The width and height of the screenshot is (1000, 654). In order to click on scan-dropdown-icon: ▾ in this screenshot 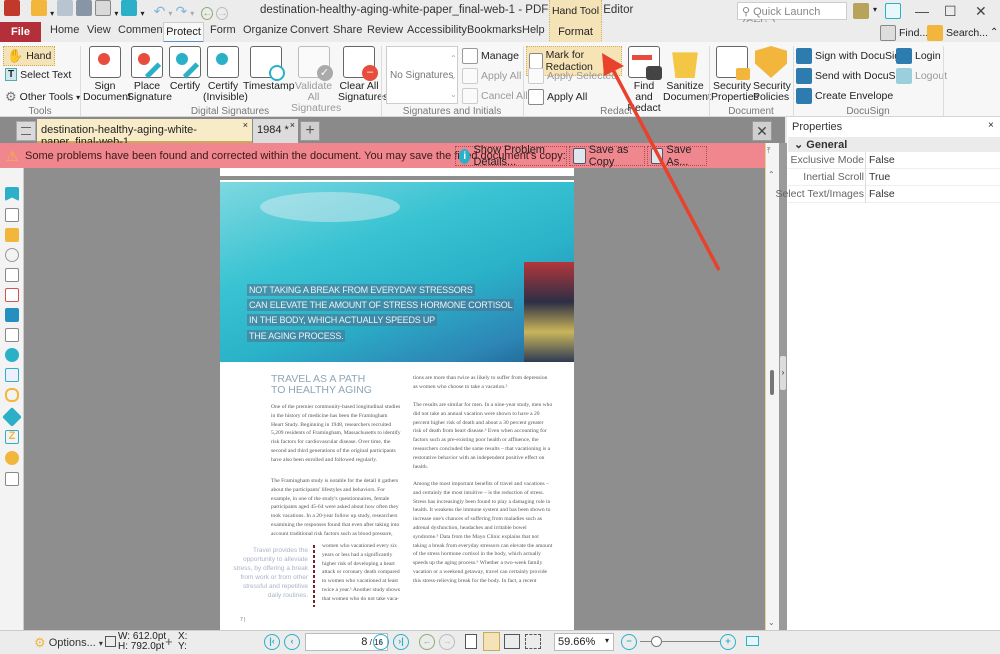, I will do `click(143, 13)`.